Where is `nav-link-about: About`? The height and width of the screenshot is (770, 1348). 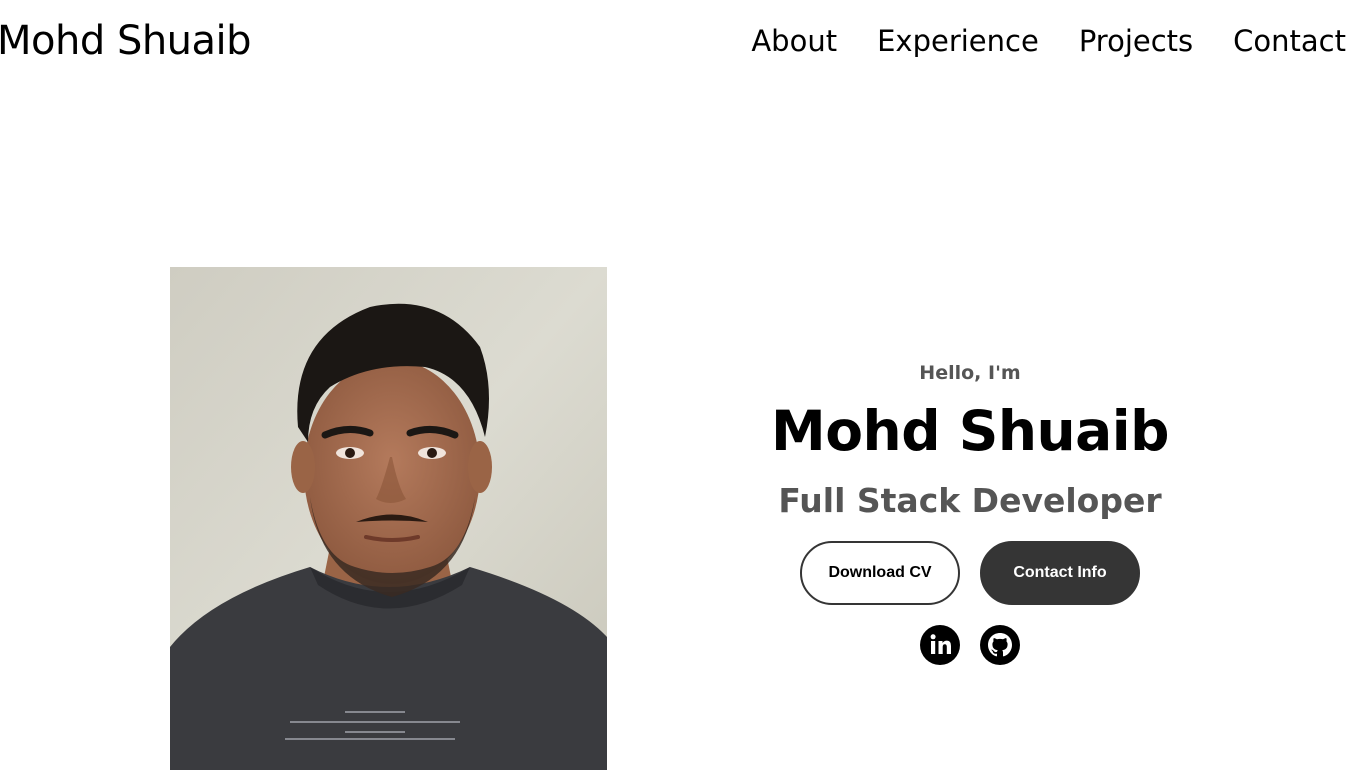
nav-link-about: About is located at coordinates (794, 41).